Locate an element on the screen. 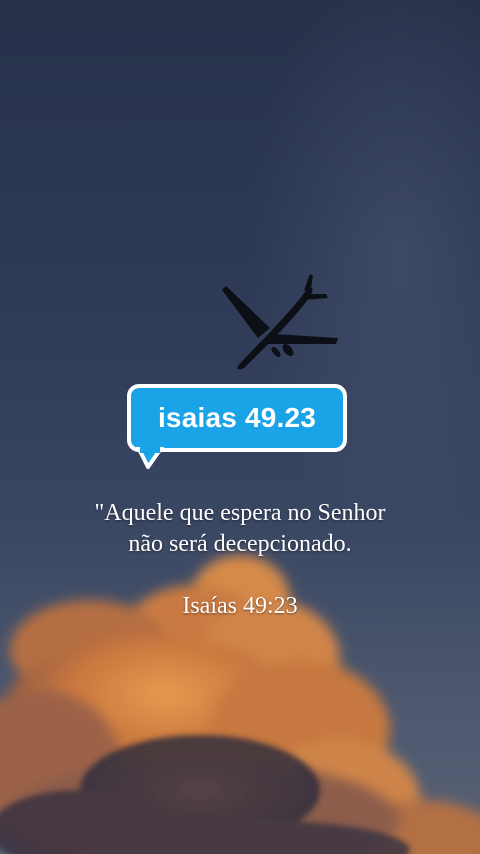 Image resolution: width=480 pixels, height=854 pixels. verse-reference-badge: isaias 49.23 is located at coordinates (237, 418).